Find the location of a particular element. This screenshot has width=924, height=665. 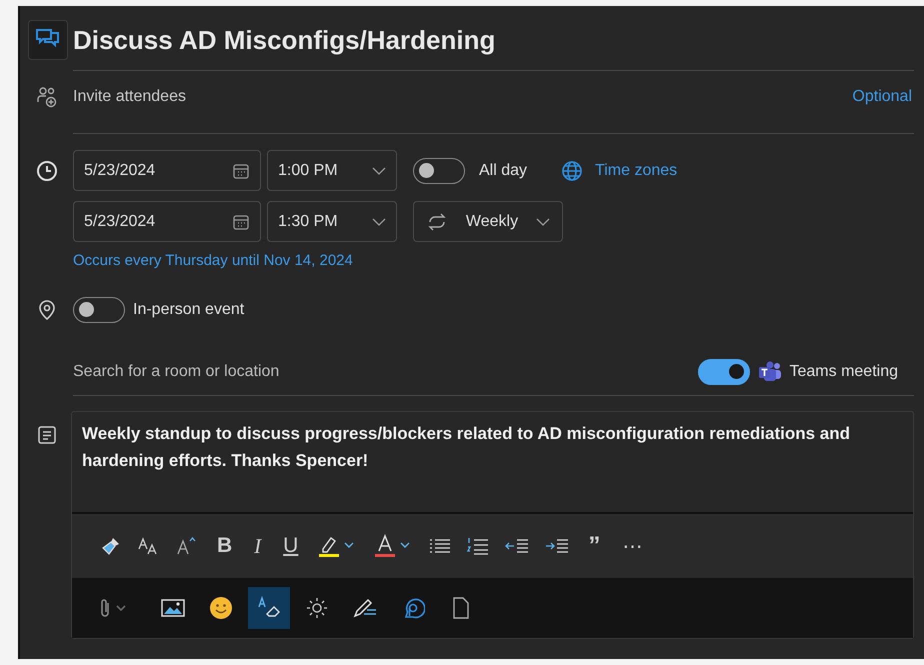

underline-button: U is located at coordinates (291, 546).